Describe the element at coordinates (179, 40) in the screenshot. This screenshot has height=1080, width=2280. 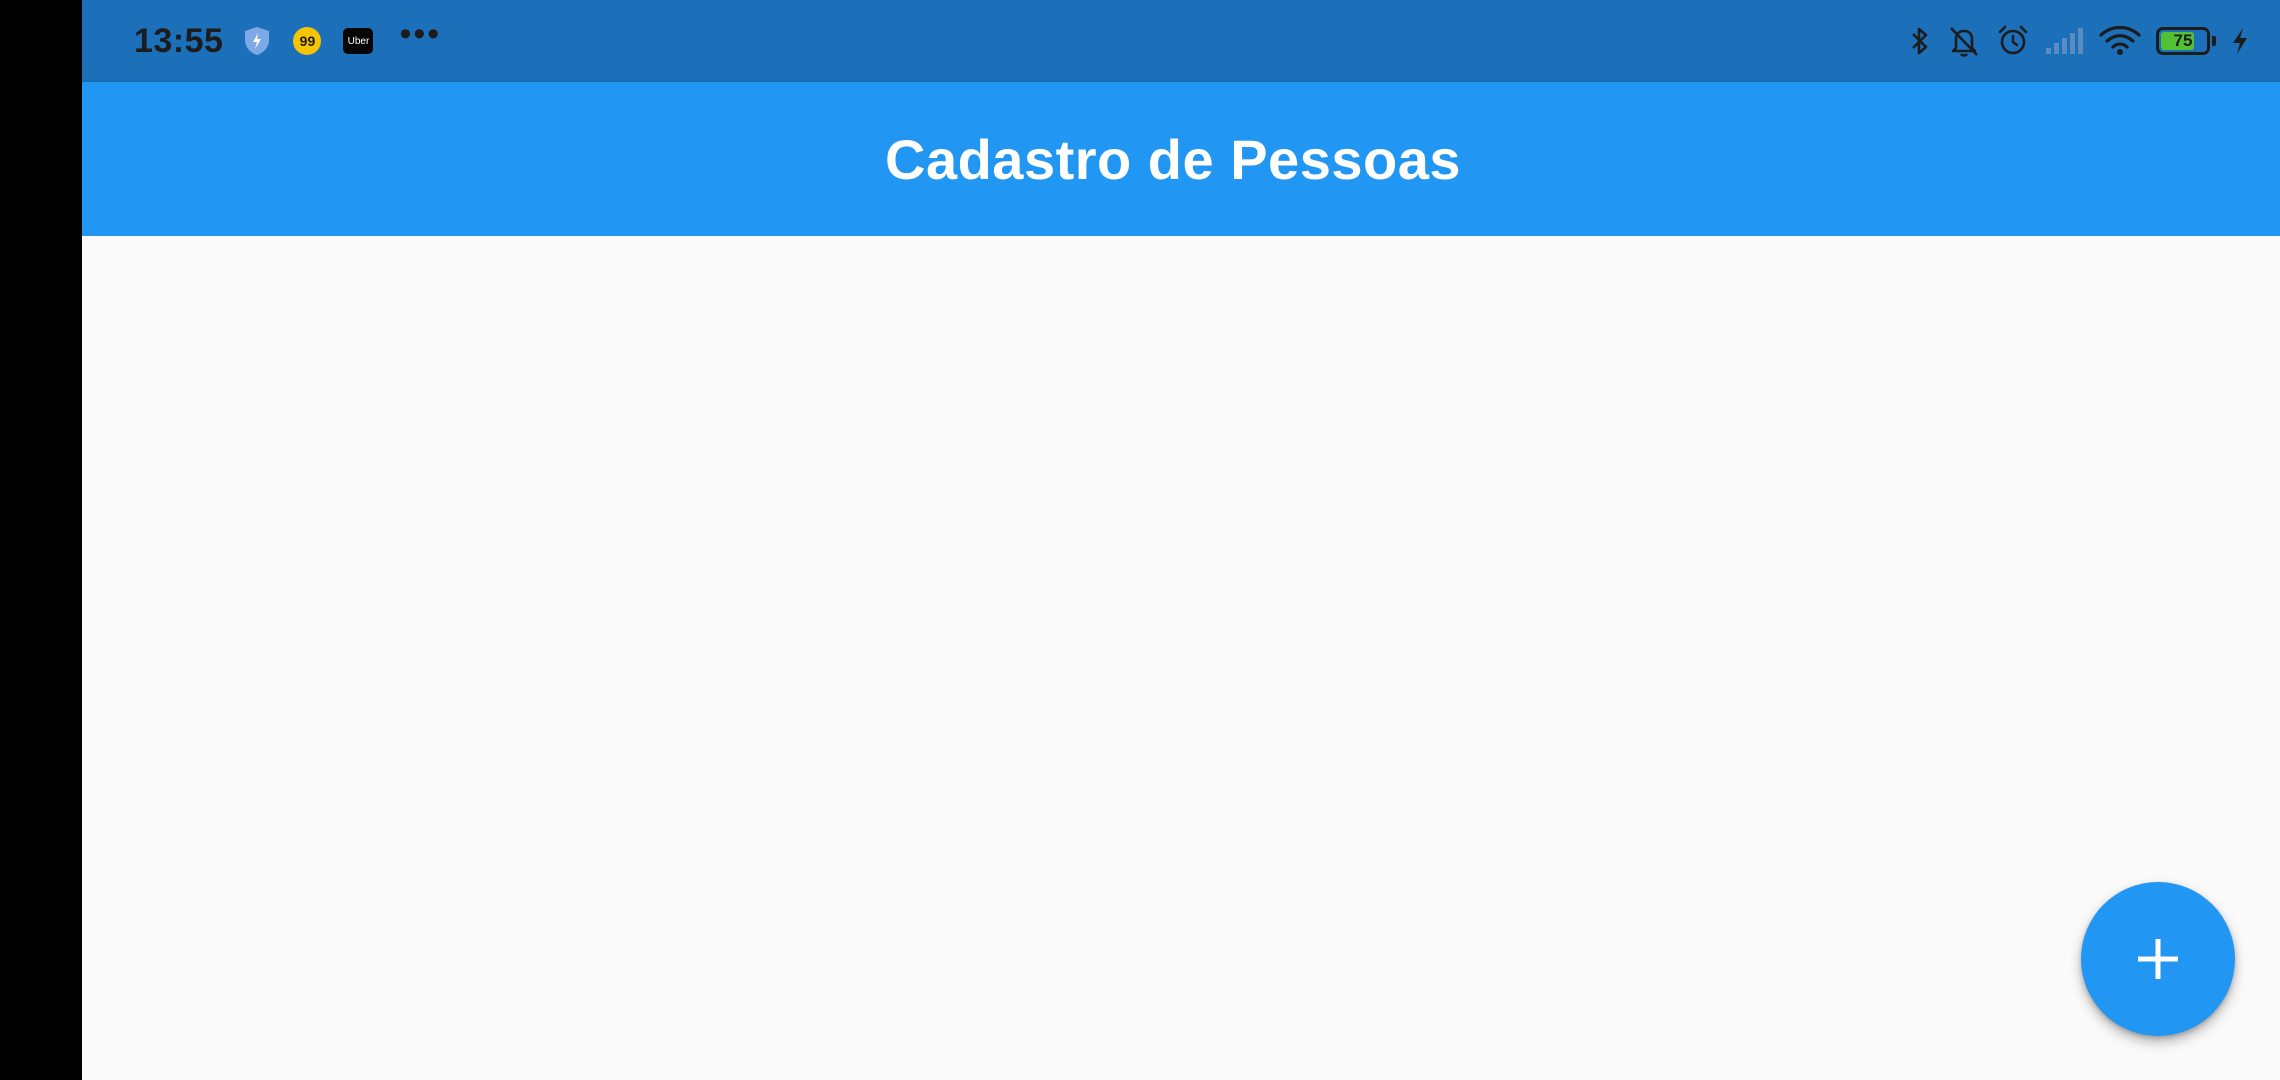
I see `status-time: 13:55` at that location.